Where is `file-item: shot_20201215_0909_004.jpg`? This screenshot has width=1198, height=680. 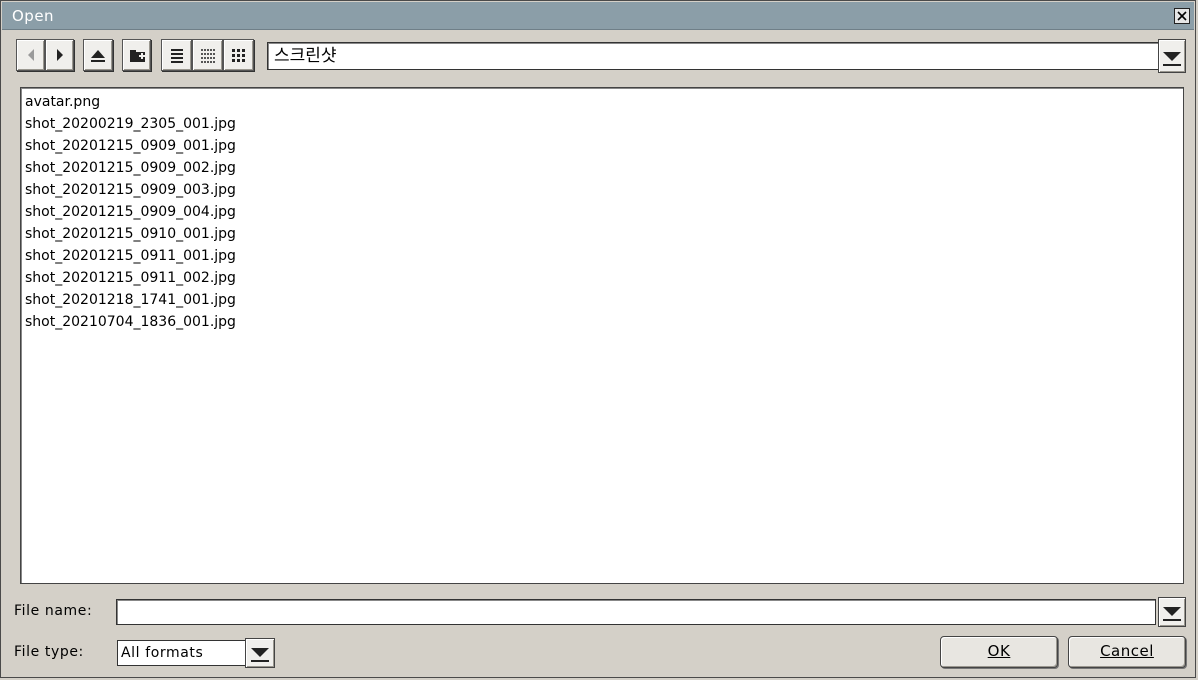
file-item: shot_20201215_0909_004.jpg is located at coordinates (602, 212).